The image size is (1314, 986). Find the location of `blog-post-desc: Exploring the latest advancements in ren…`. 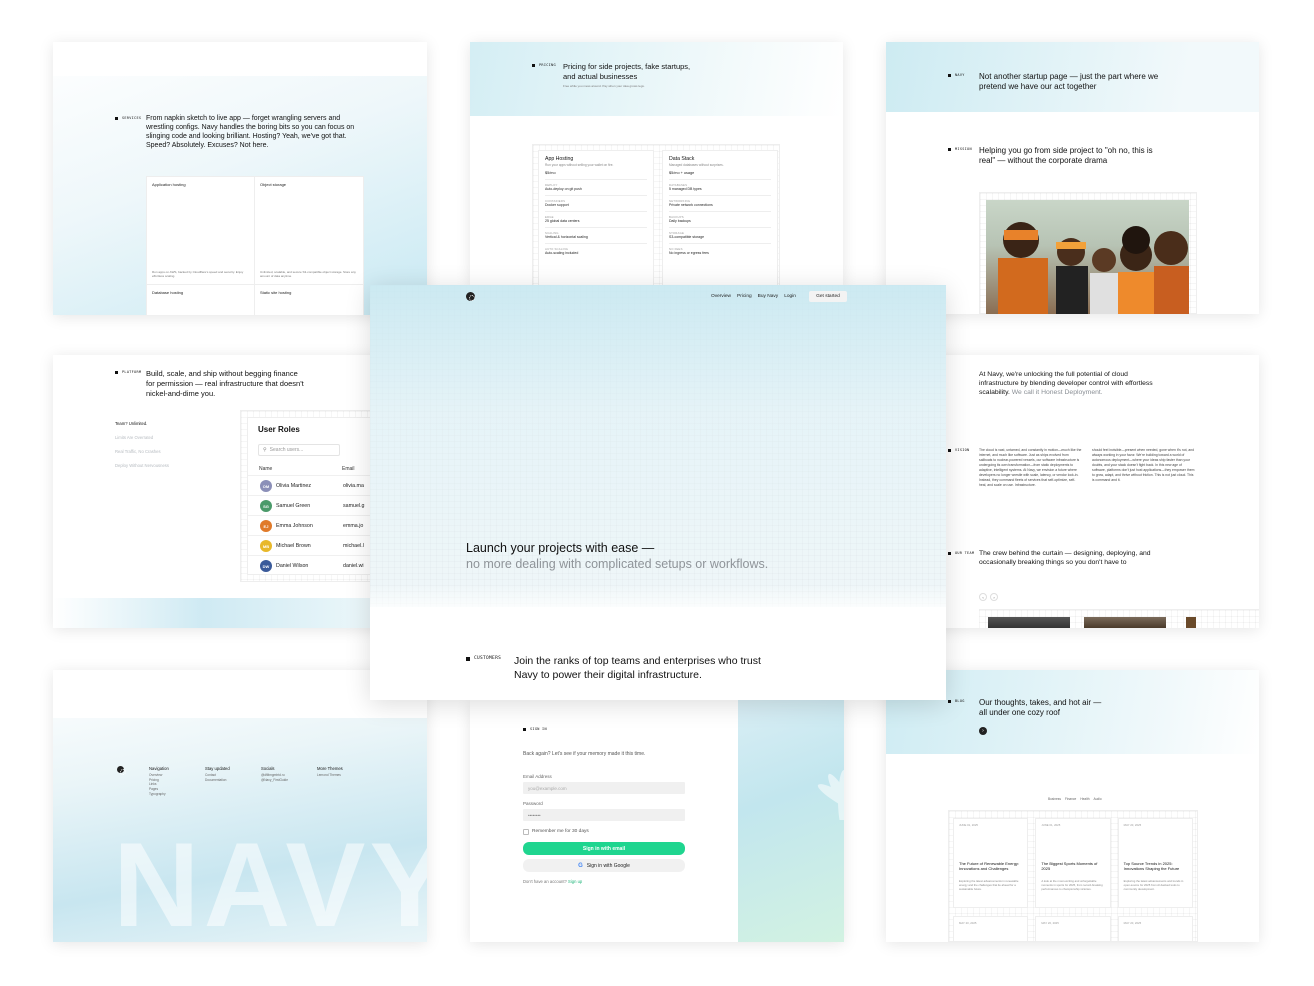

blog-post-desc: Exploring the latest advancements in ren… is located at coordinates (989, 885).